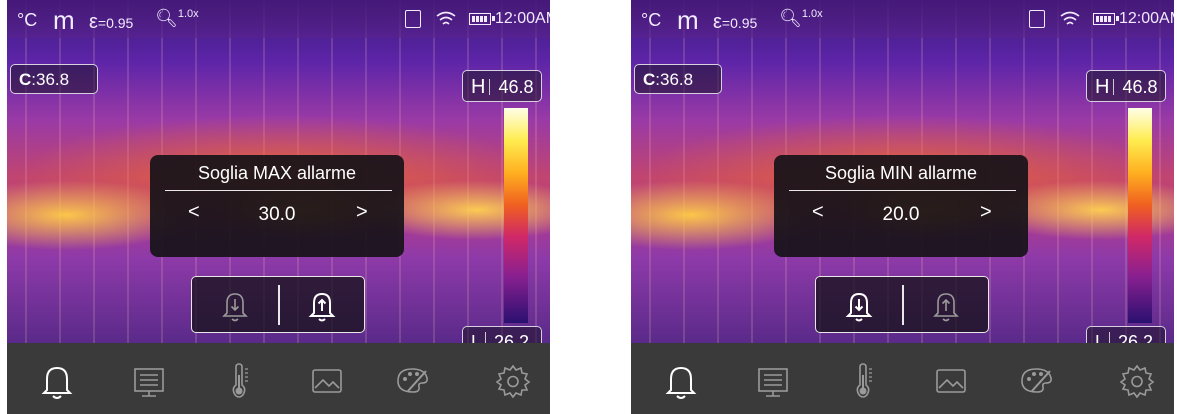  I want to click on alarm-threshold-dialog: Soglia MIN allarme < 20.0 >, so click(901, 206).